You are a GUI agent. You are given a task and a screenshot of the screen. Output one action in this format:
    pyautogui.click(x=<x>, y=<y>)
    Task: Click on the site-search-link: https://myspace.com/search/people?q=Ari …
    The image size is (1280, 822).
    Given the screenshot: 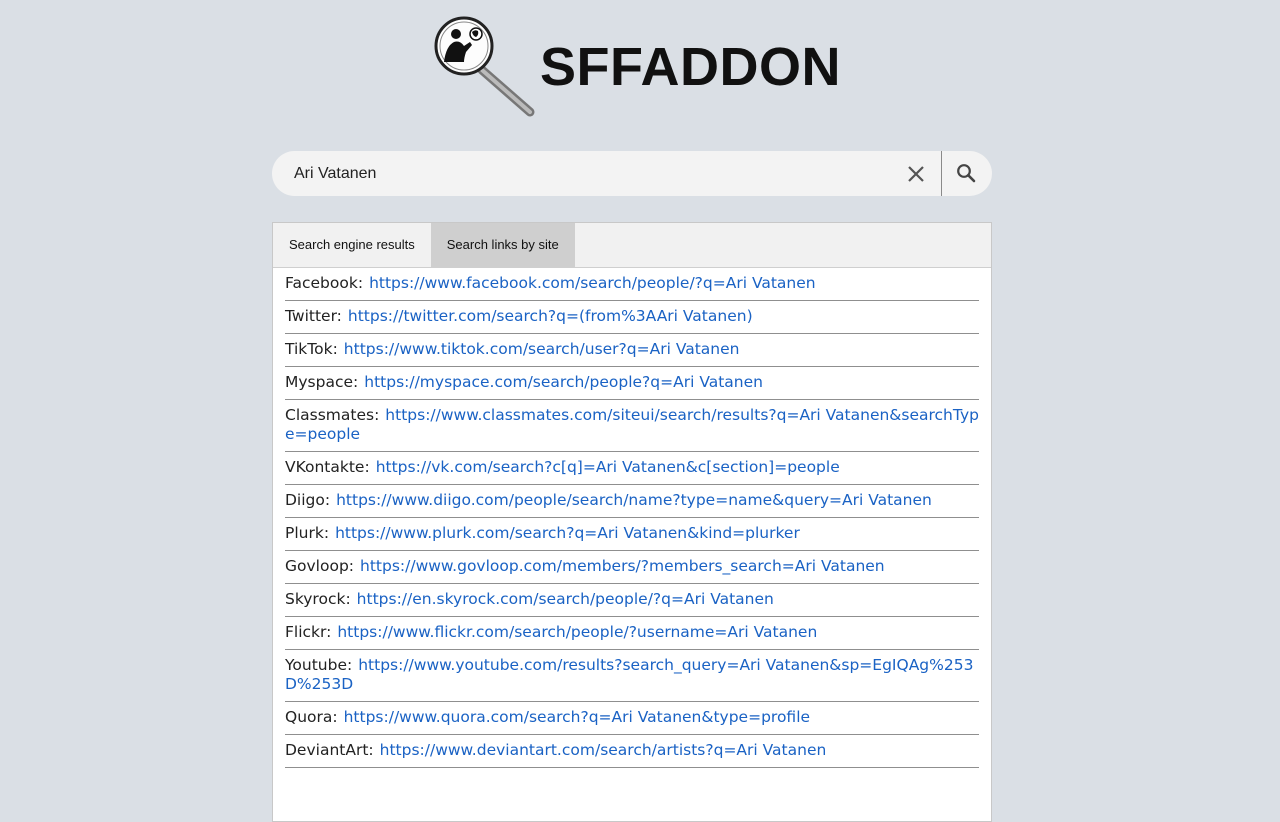 What is the action you would take?
    pyautogui.click(x=563, y=382)
    